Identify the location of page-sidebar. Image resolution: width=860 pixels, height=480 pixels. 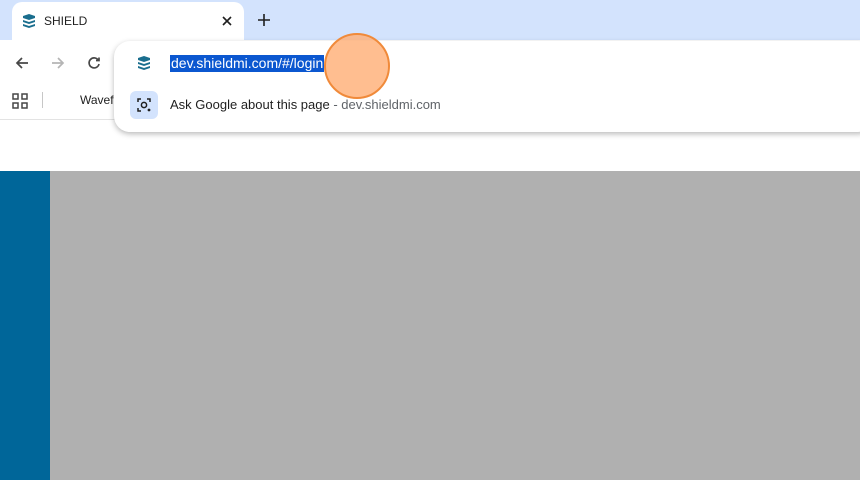
(25, 325).